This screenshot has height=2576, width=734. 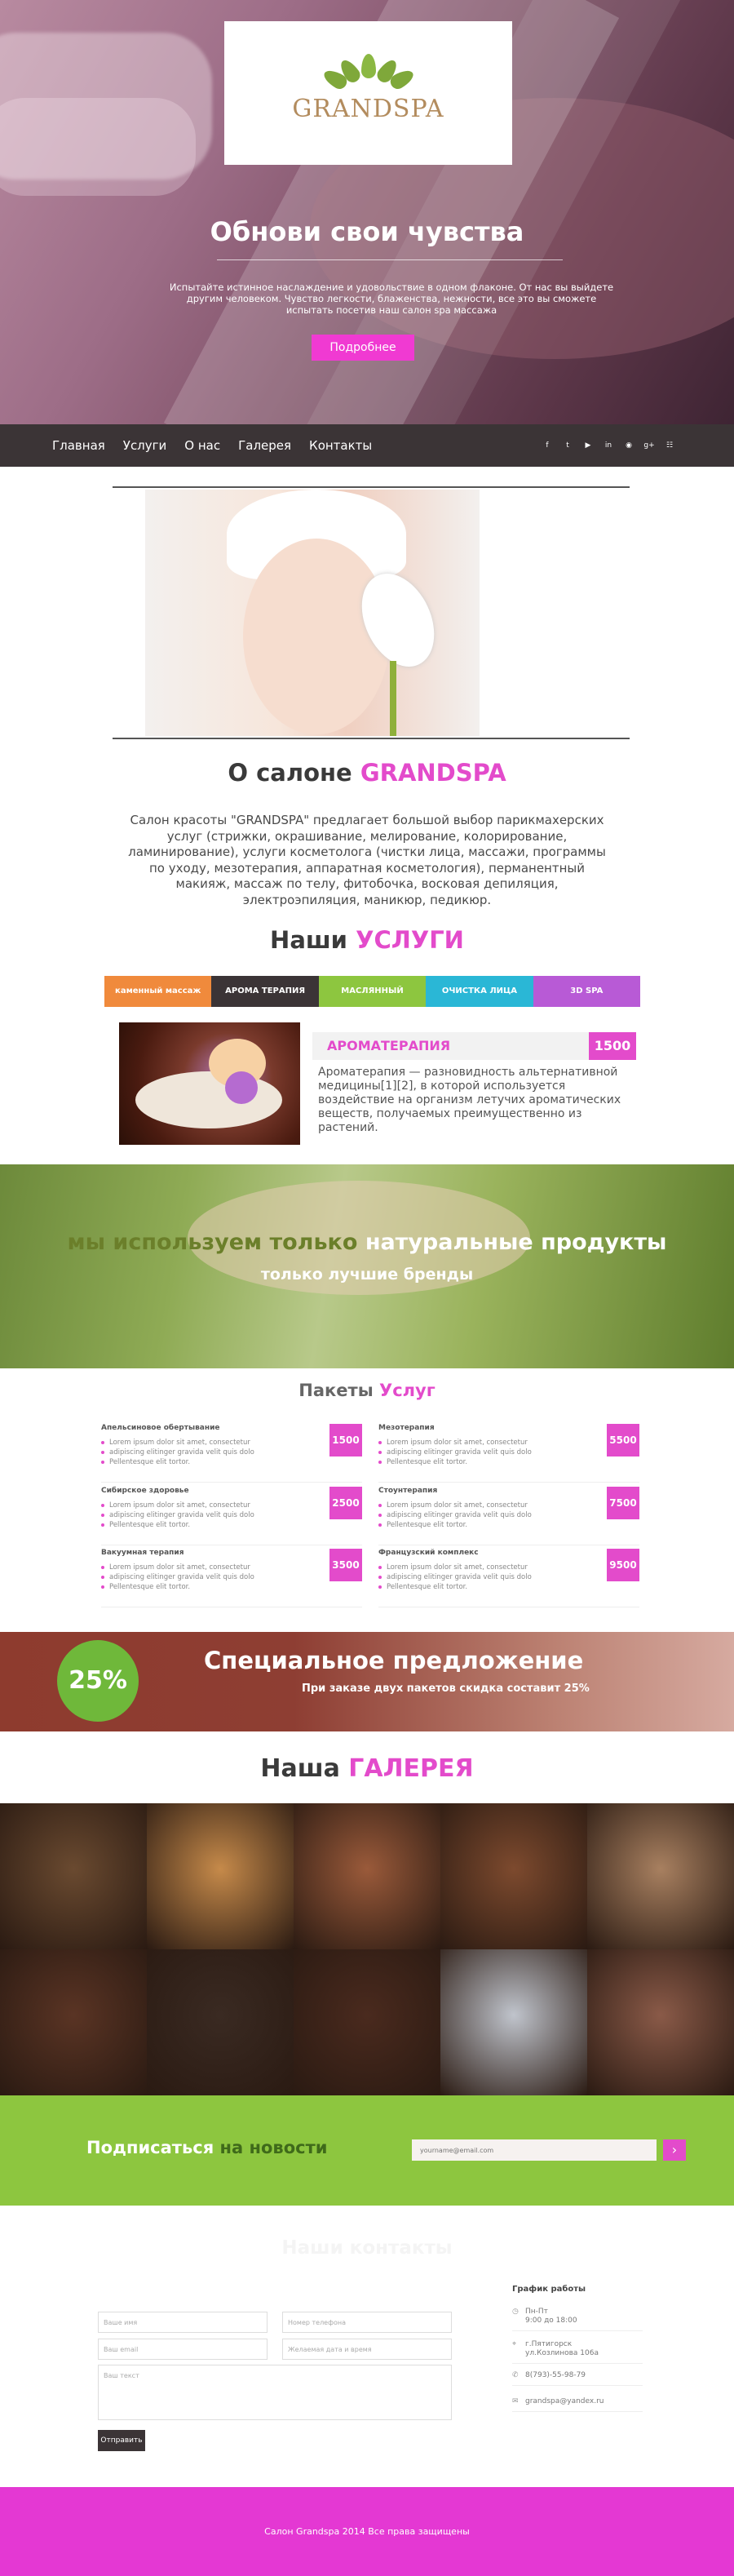 What do you see at coordinates (564, 2401) in the screenshot?
I see `contact-text: grandspa@yandex.ru` at bounding box center [564, 2401].